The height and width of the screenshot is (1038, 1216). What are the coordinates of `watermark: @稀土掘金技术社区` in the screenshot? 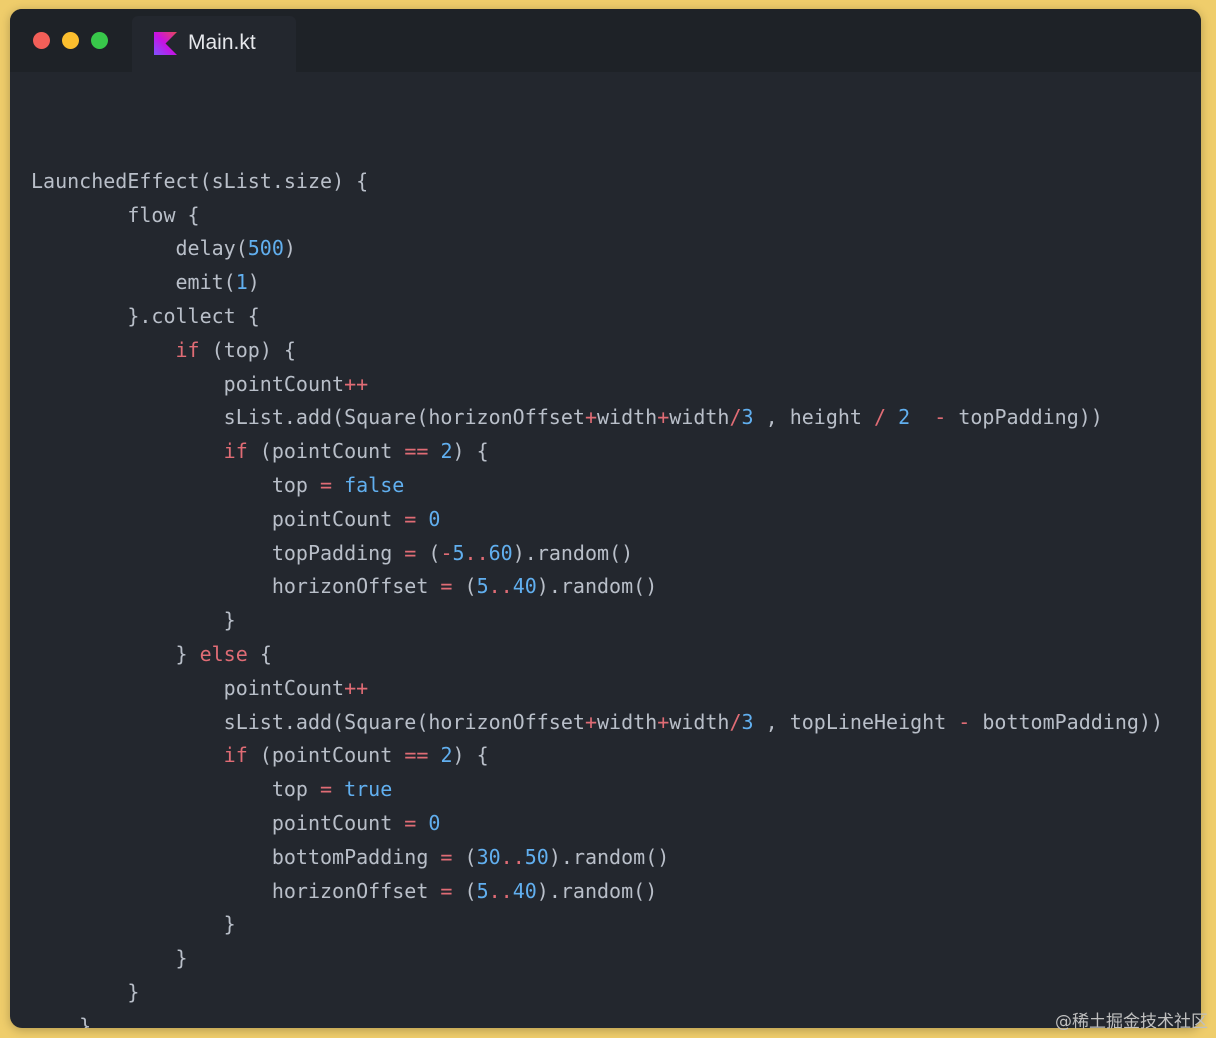 It's located at (1131, 1022).